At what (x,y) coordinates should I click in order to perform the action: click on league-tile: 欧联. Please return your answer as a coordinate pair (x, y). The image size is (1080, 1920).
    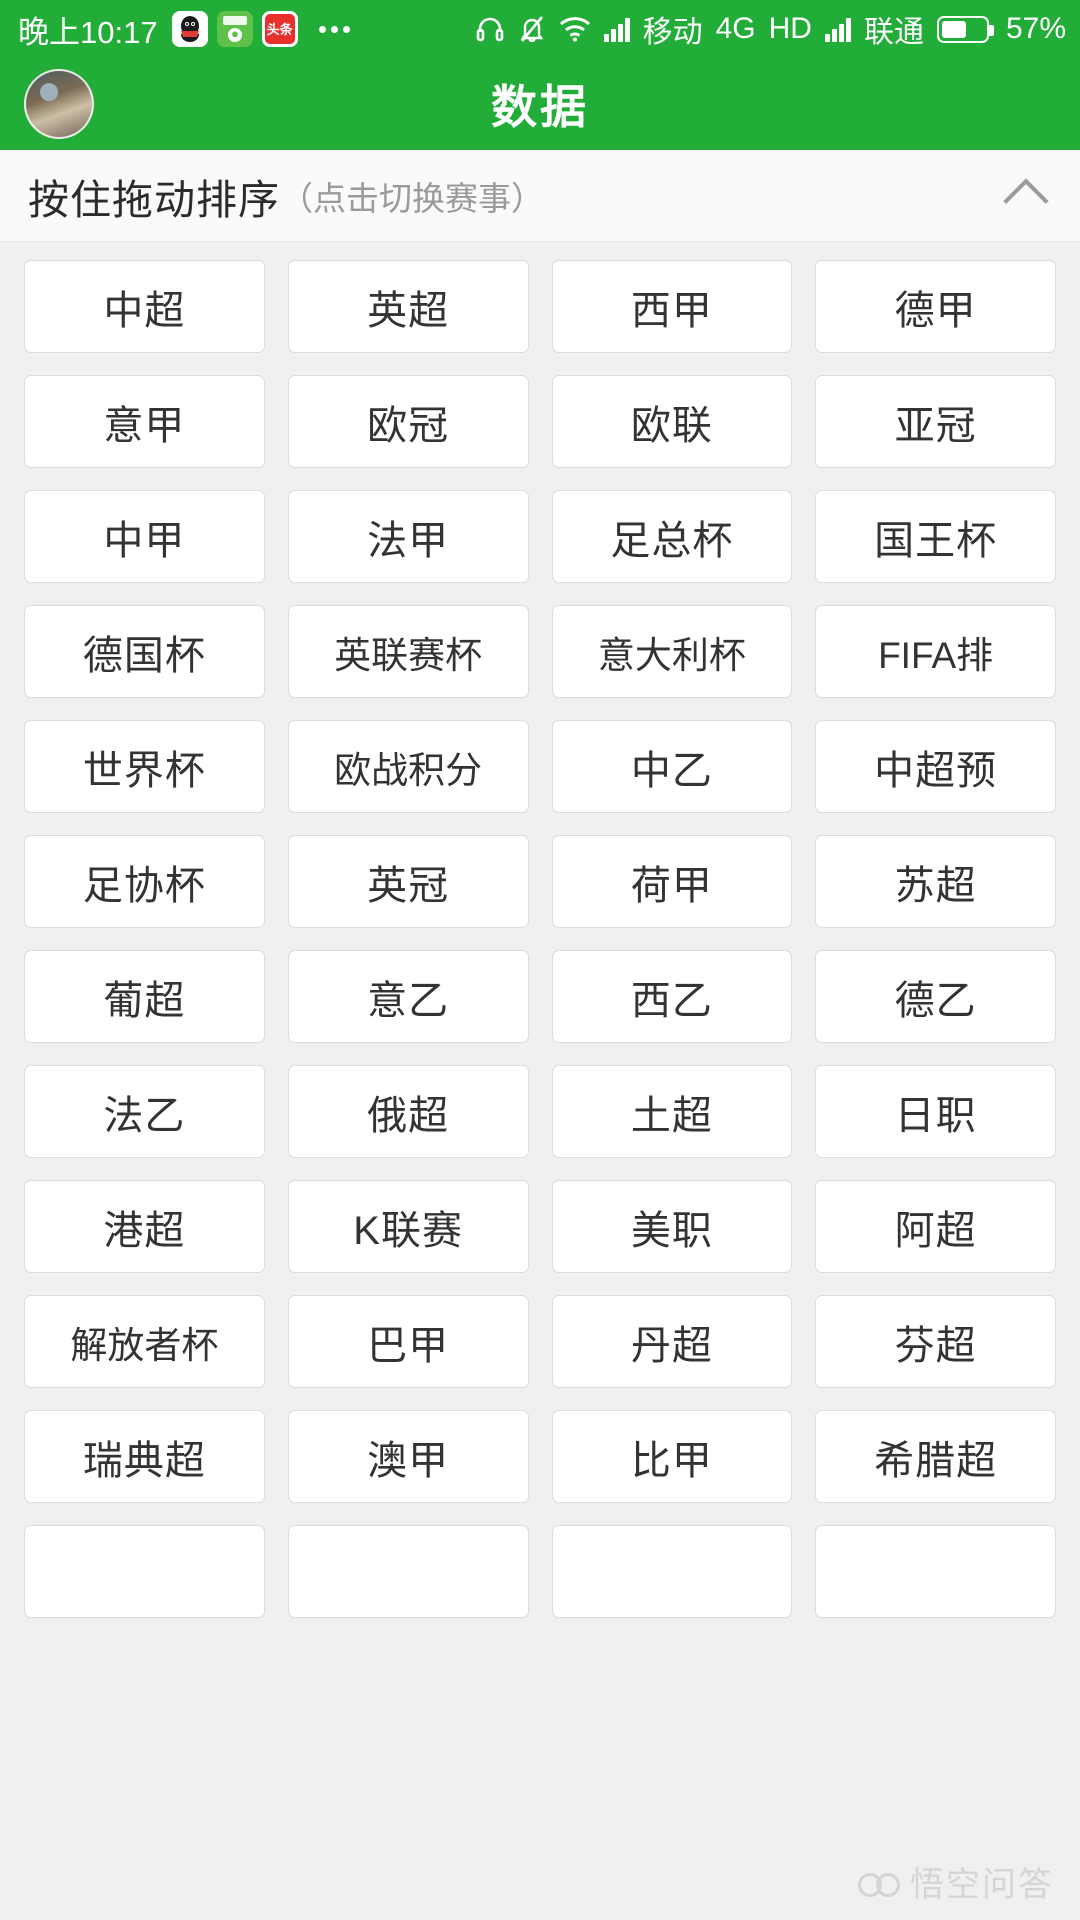
    Looking at the image, I should click on (672, 421).